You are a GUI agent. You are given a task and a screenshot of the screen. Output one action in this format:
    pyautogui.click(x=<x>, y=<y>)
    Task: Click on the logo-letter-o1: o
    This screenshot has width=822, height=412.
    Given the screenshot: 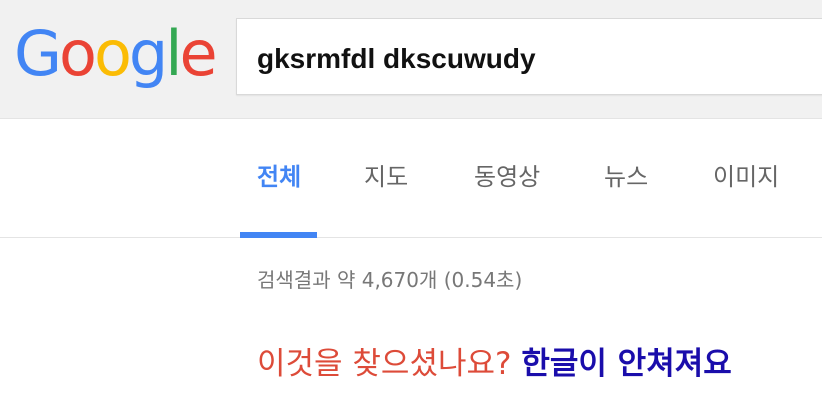 What is the action you would take?
    pyautogui.click(x=78, y=53)
    